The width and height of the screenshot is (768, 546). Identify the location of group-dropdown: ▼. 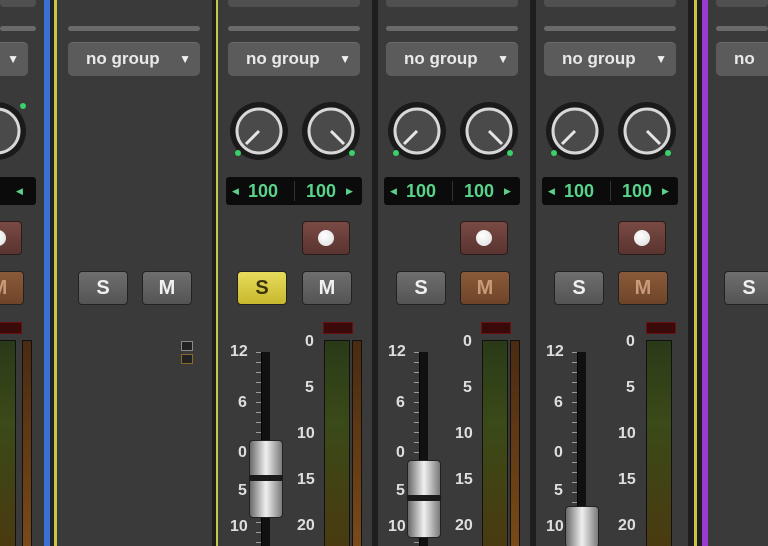
(14, 59).